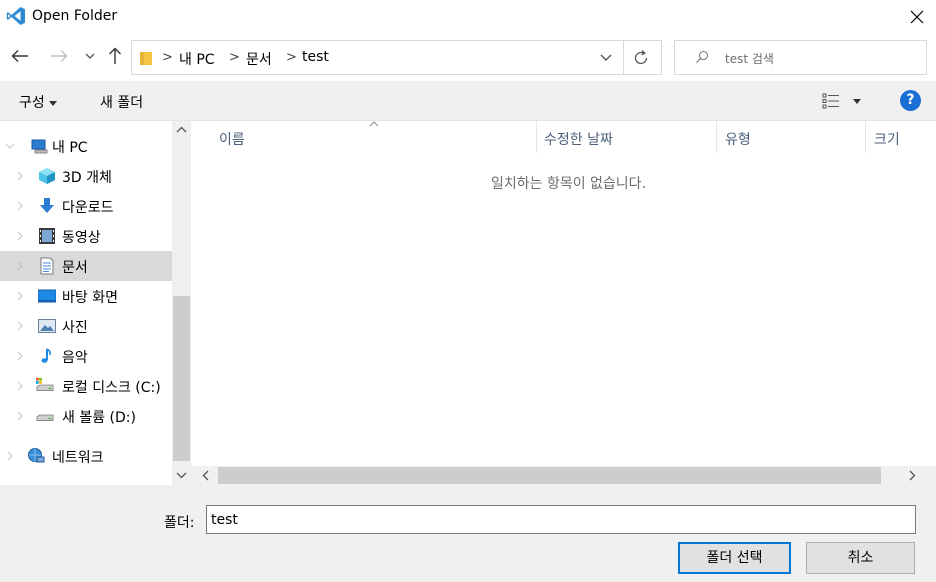  Describe the element at coordinates (912, 475) in the screenshot. I see `scroll-right-icon` at that location.